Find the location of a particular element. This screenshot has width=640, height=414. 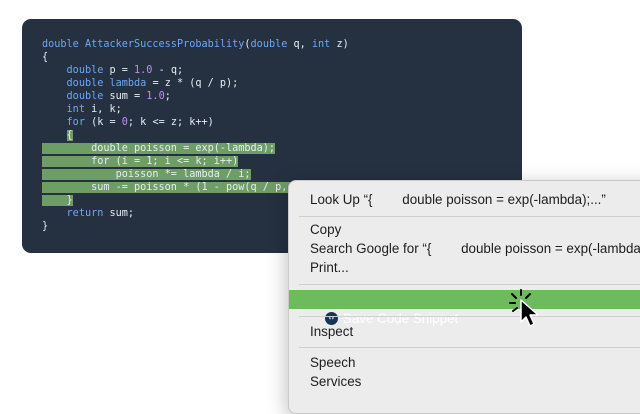

selected-code-text: } is located at coordinates (57, 200).